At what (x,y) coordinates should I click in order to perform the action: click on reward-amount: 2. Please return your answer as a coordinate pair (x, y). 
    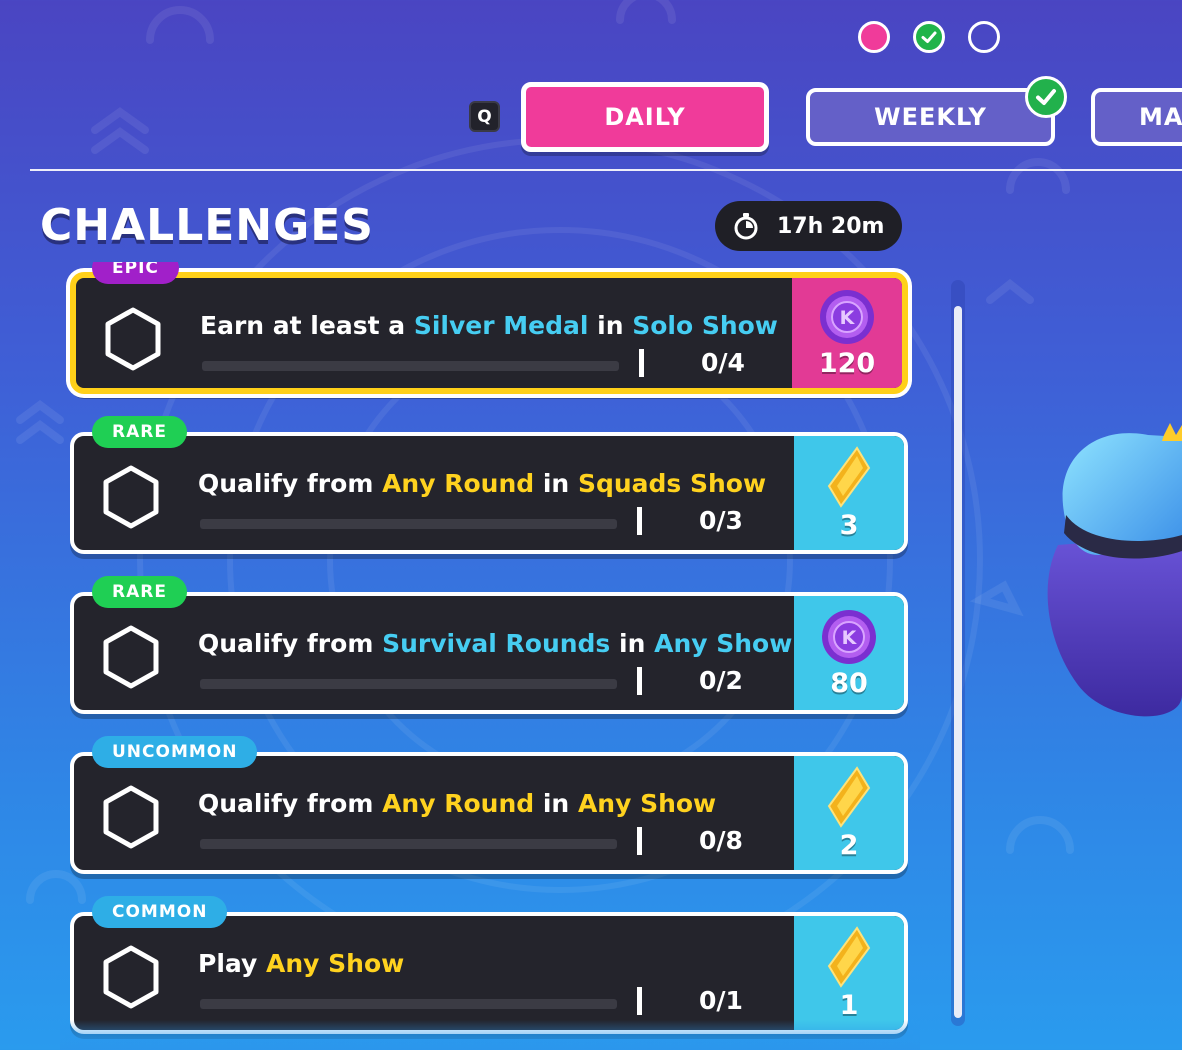
    Looking at the image, I should click on (849, 845).